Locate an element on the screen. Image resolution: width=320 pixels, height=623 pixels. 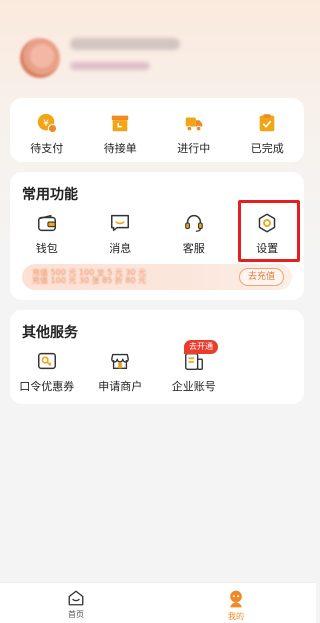
tab-home-label: 首页 is located at coordinates (76, 614).